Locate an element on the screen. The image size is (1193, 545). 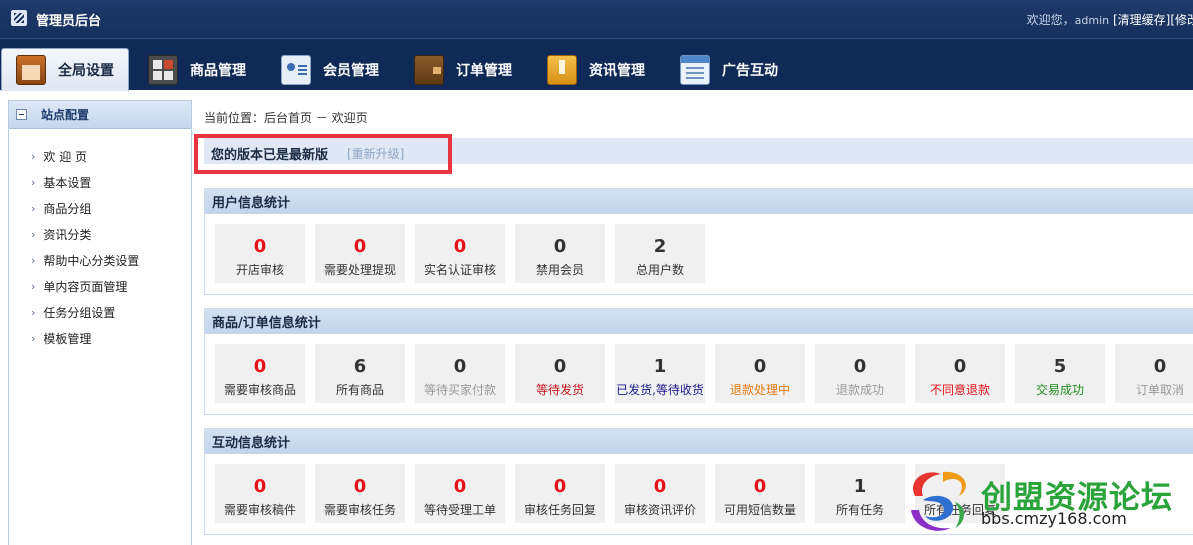
watermark-url: bbs.cmzy168.com is located at coordinates (1054, 518).